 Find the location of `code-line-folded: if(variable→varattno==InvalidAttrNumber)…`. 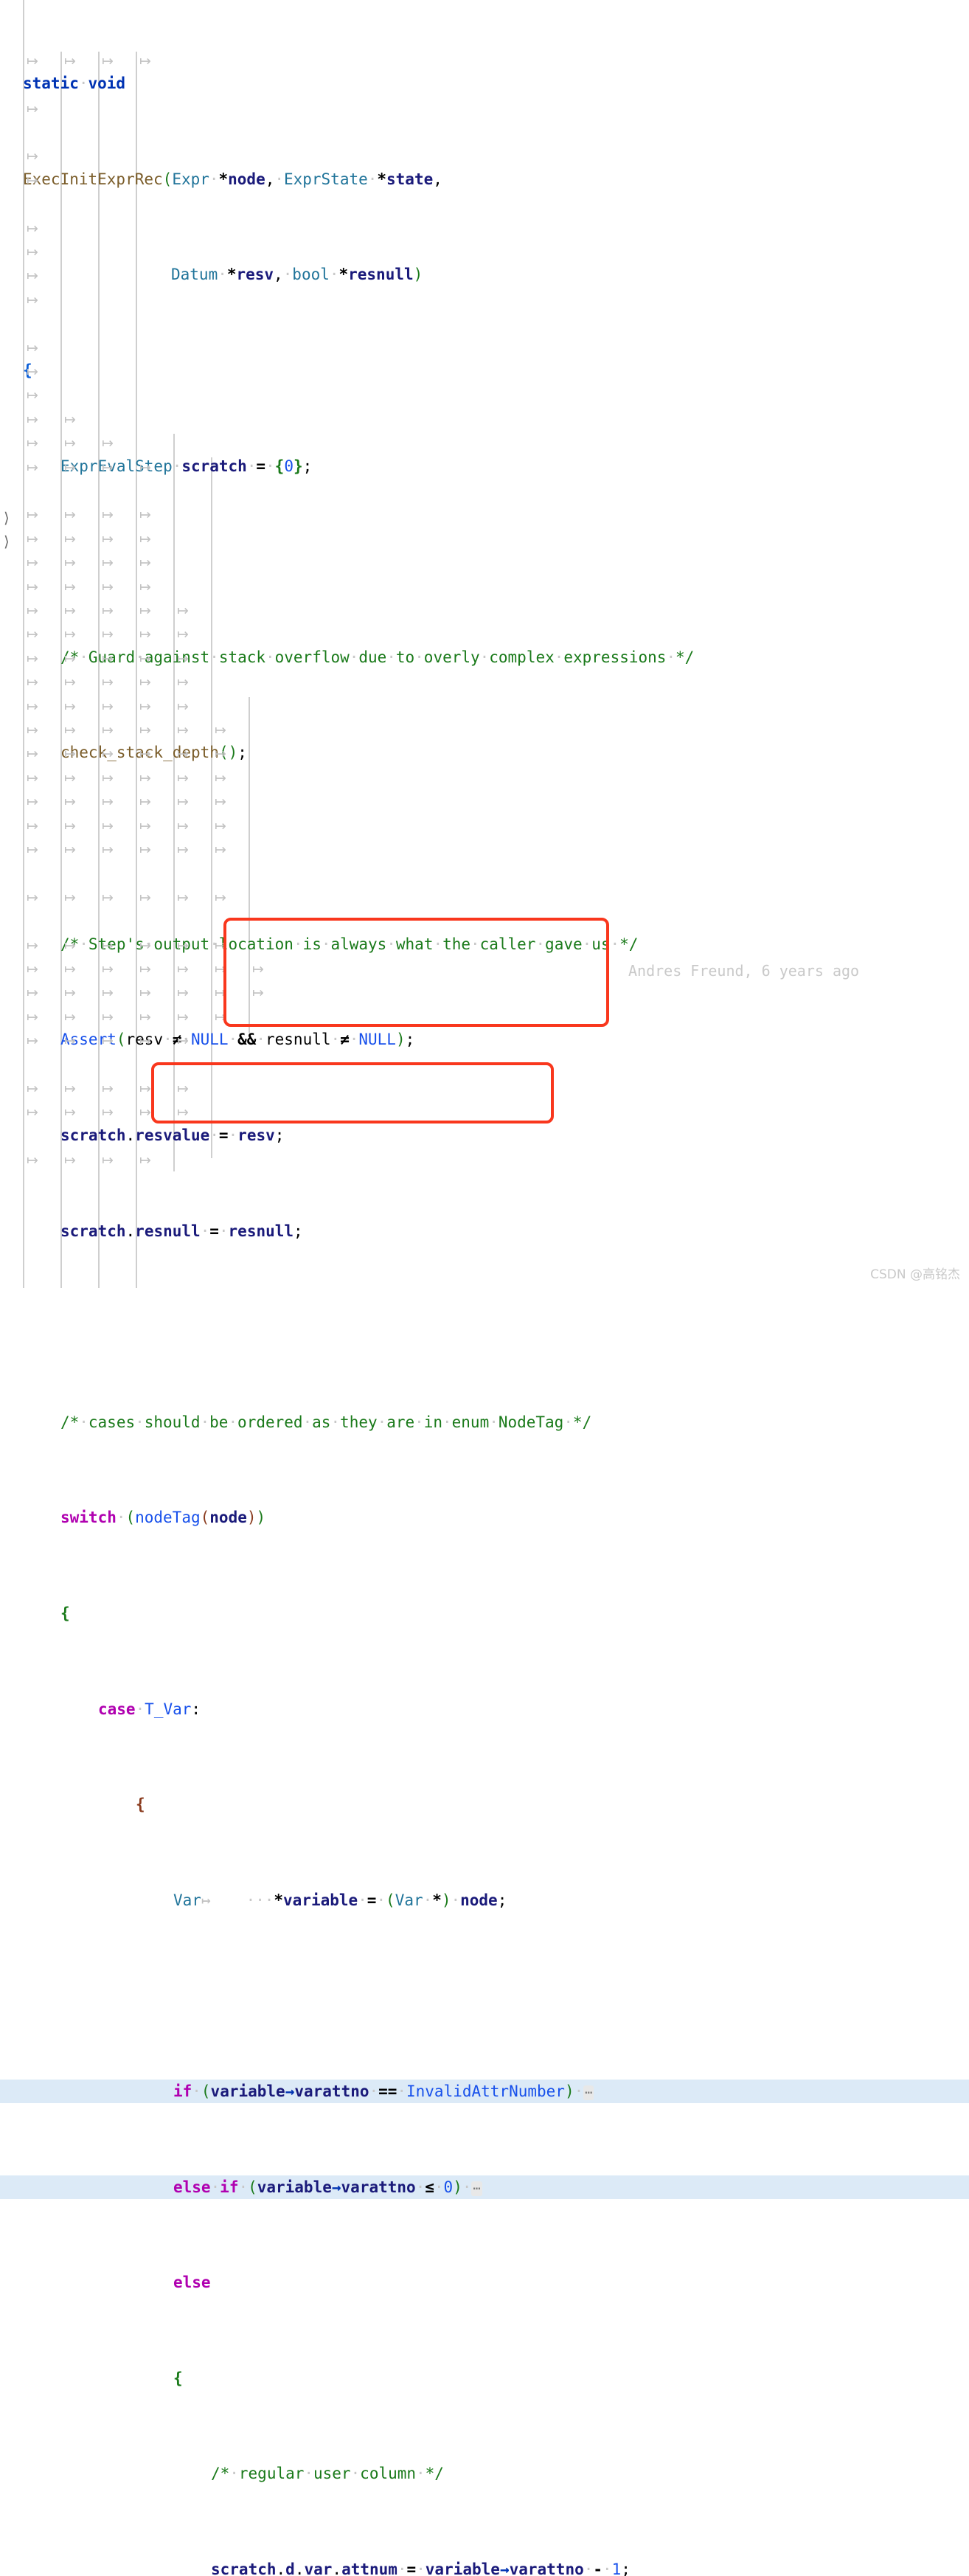

code-line-folded: if(variable→varattno==InvalidAttrNumber)… is located at coordinates (484, 2092).